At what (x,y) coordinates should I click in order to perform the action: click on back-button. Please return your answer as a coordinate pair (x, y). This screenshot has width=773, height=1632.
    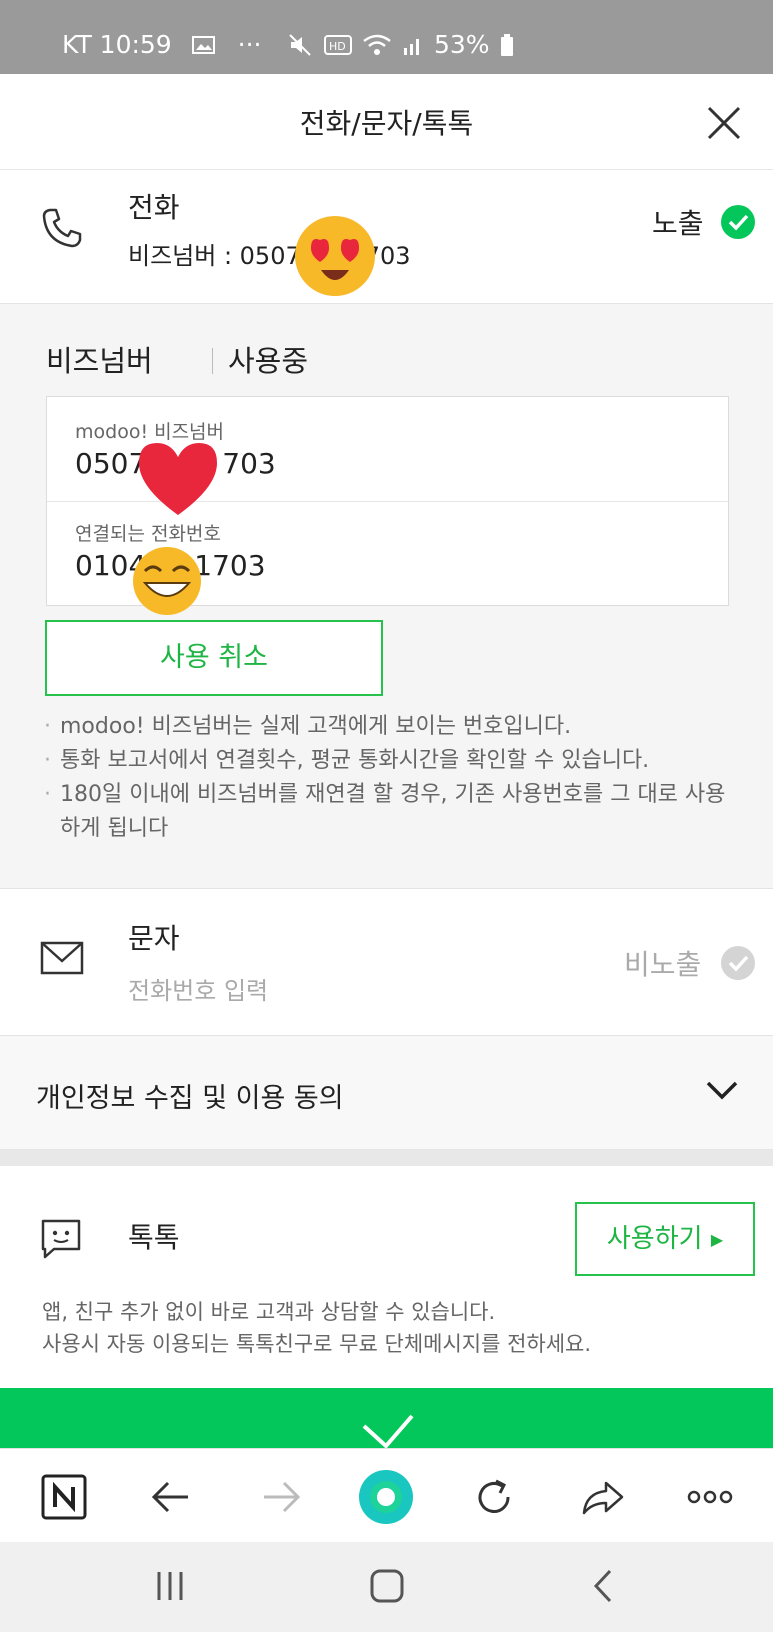
    Looking at the image, I should click on (172, 1497).